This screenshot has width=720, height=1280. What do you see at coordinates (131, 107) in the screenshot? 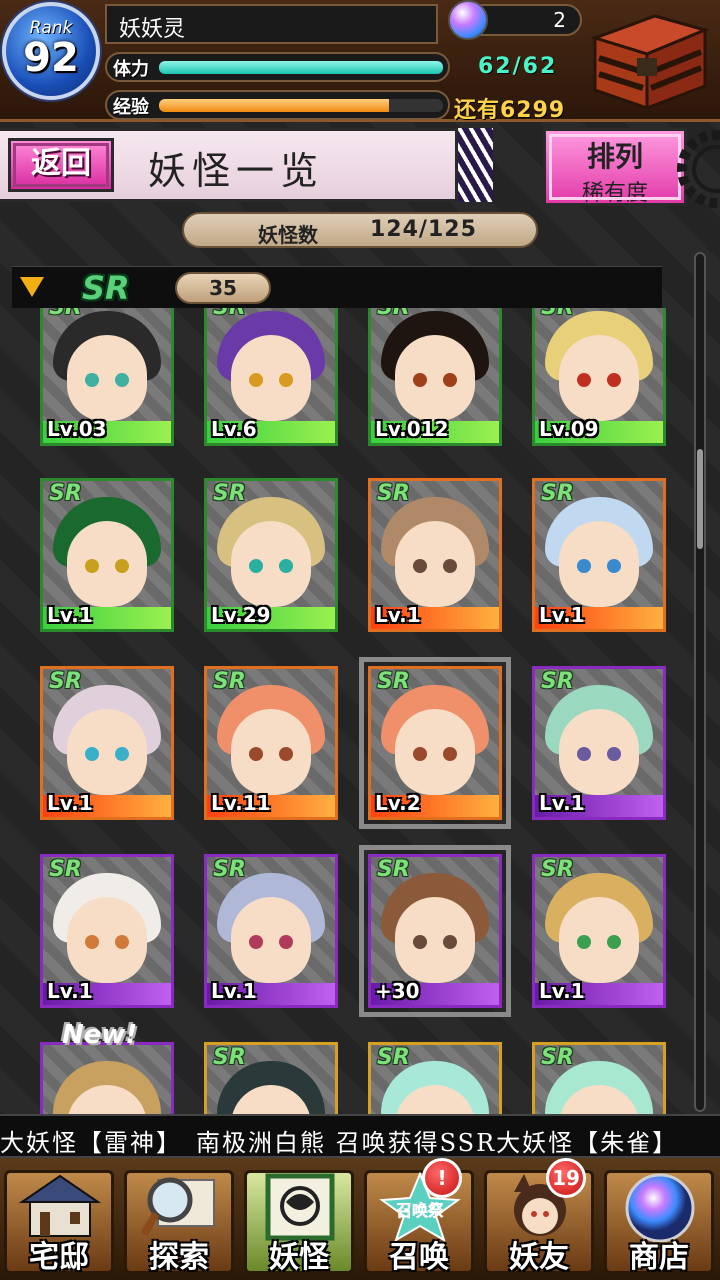
I see `exp-label: 经验` at bounding box center [131, 107].